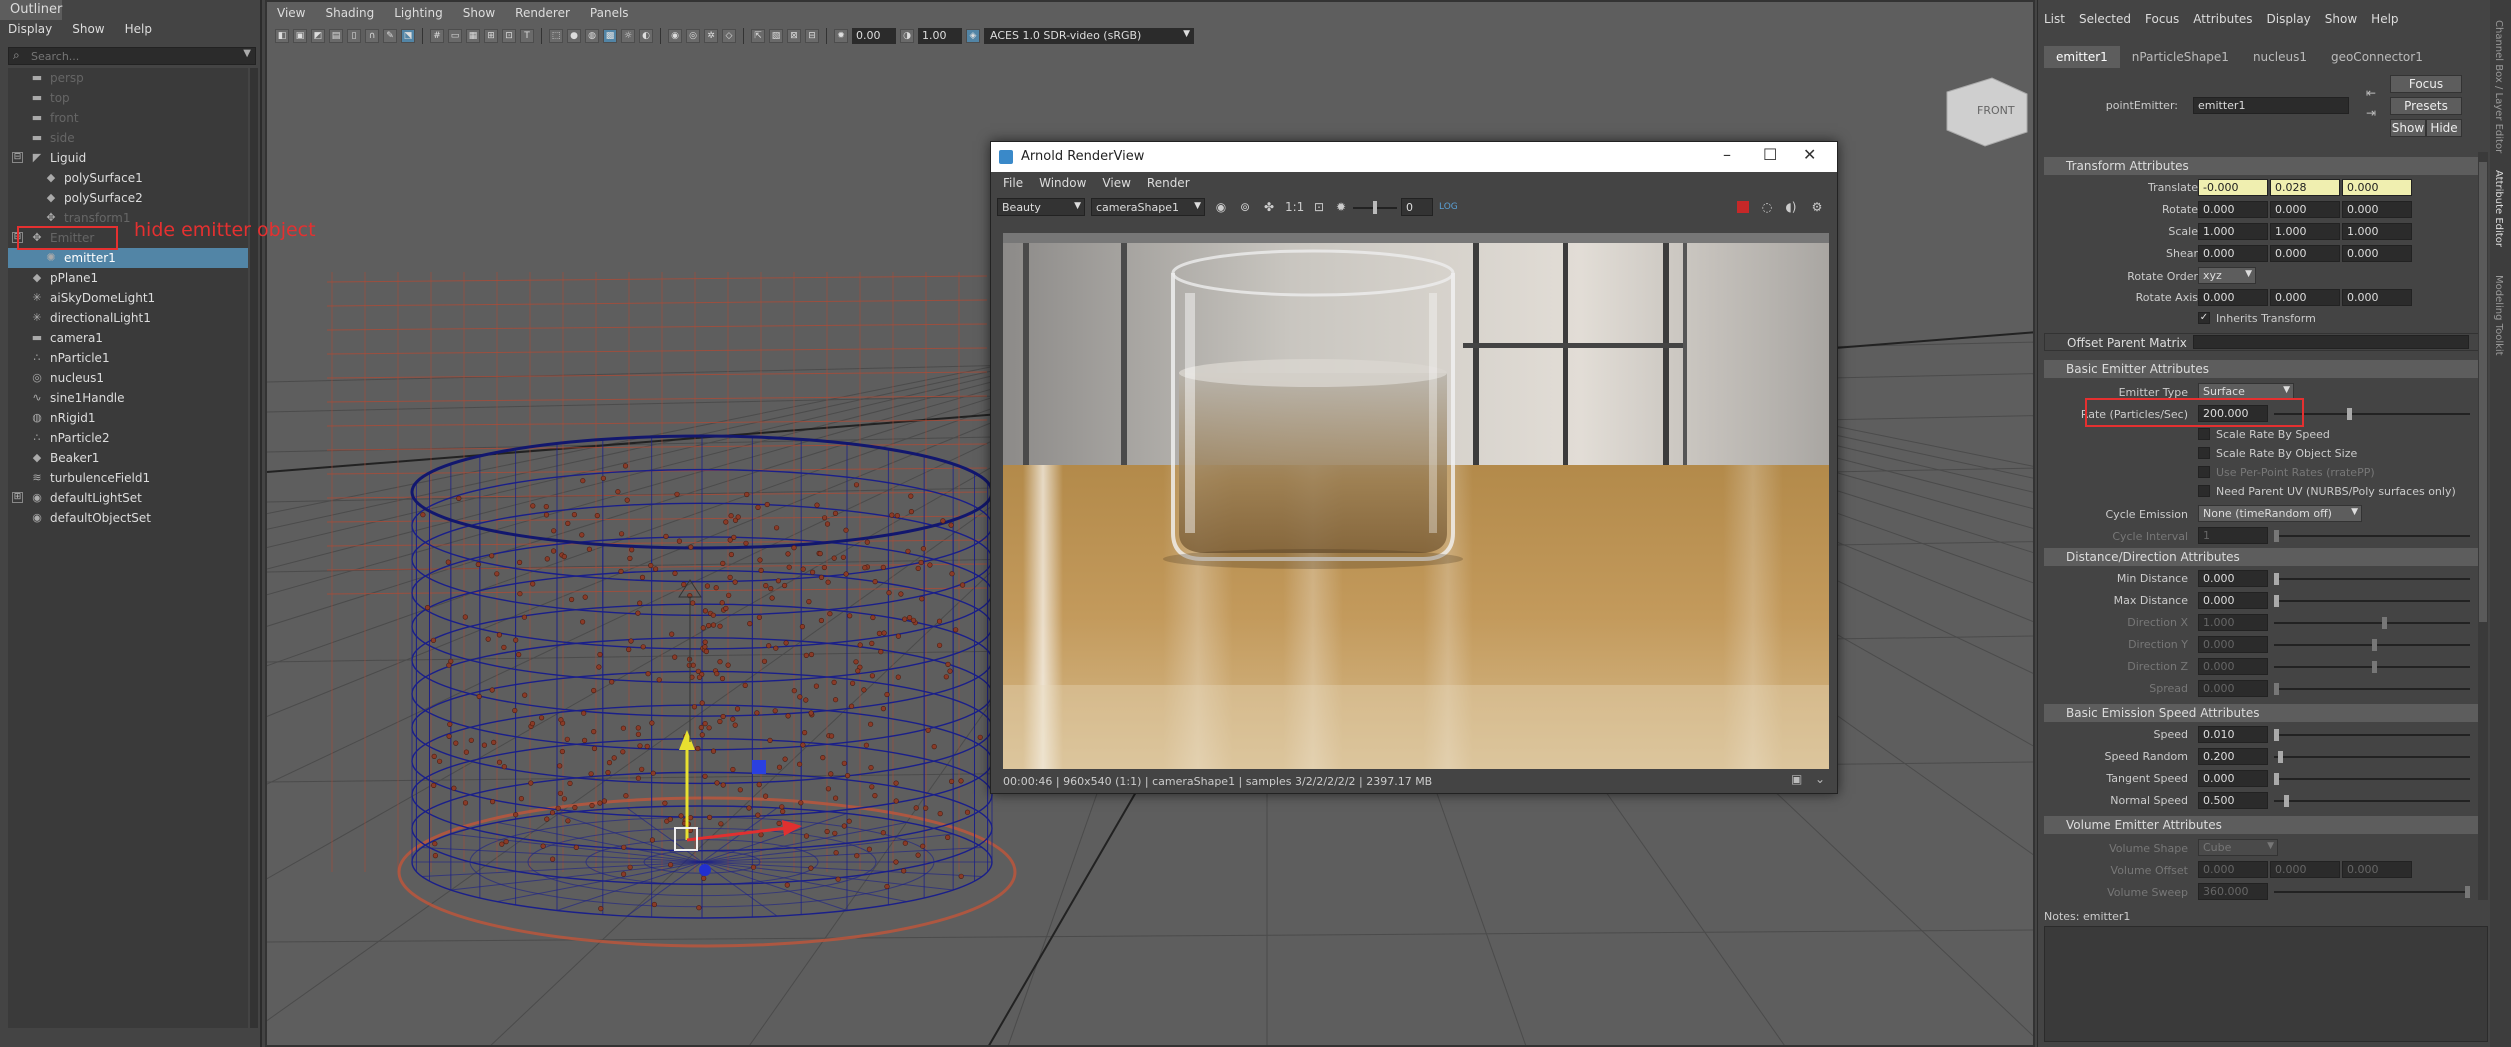 The image size is (2511, 1047). Describe the element at coordinates (2426, 106) in the screenshot. I see `presets-button: Presets` at that location.